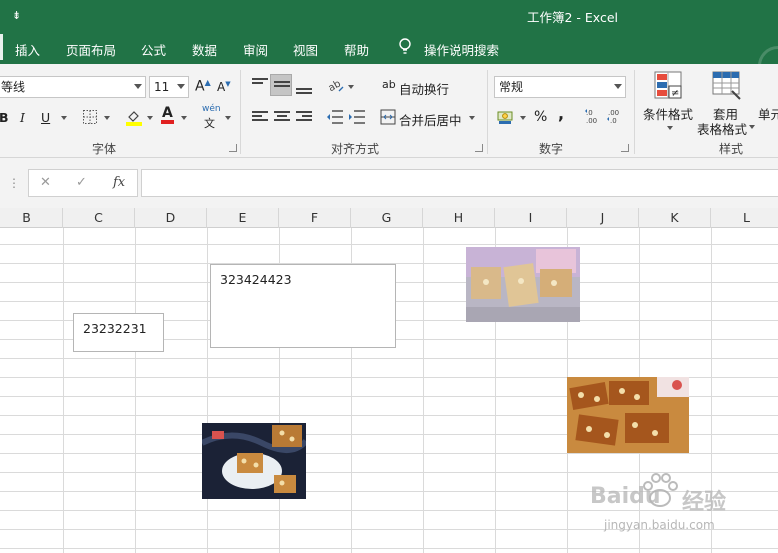 This screenshot has height=553, width=778. I want to click on decrease-indent-icon, so click(335, 117).